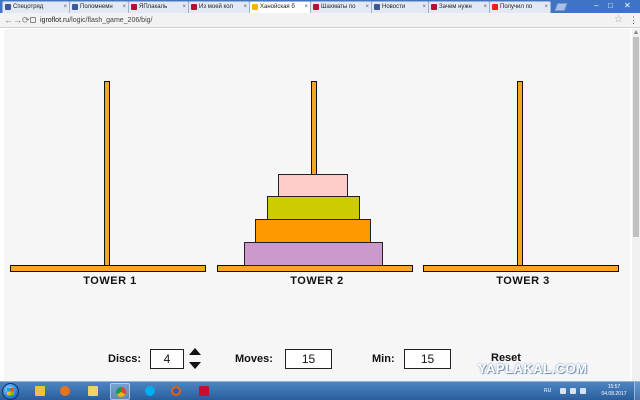 Image resolution: width=640 pixels, height=400 pixels. I want to click on forward-icon: →, so click(17, 20).